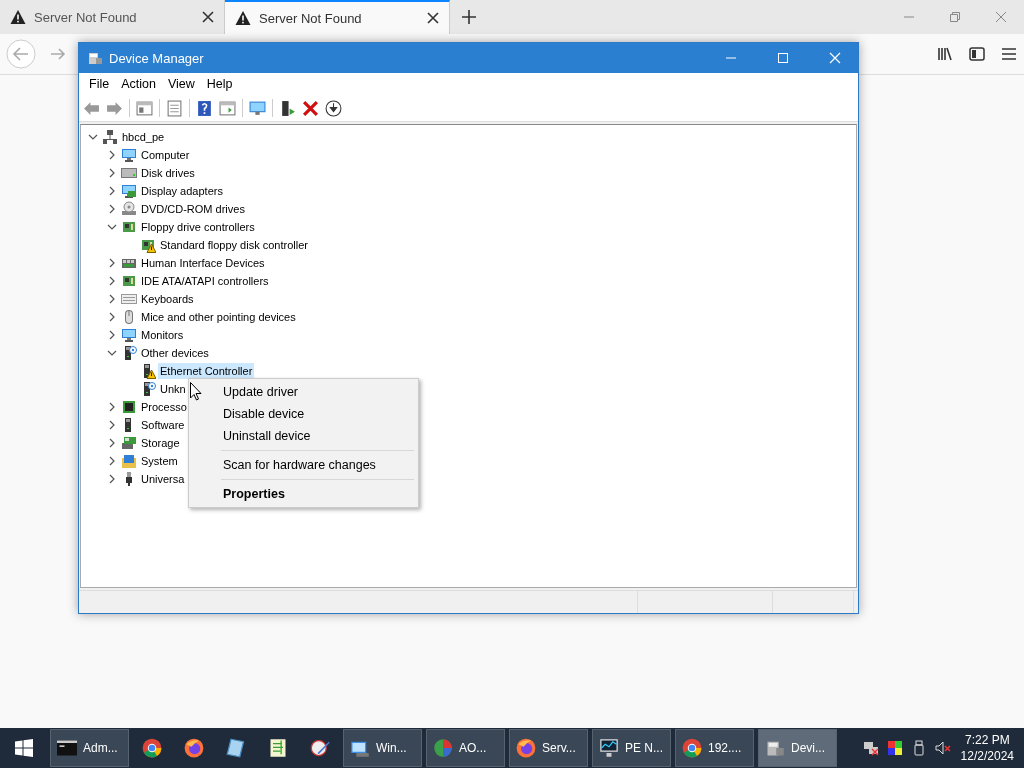 This screenshot has height=768, width=1024. Describe the element at coordinates (182, 191) in the screenshot. I see `tree-item: Display adapters` at that location.